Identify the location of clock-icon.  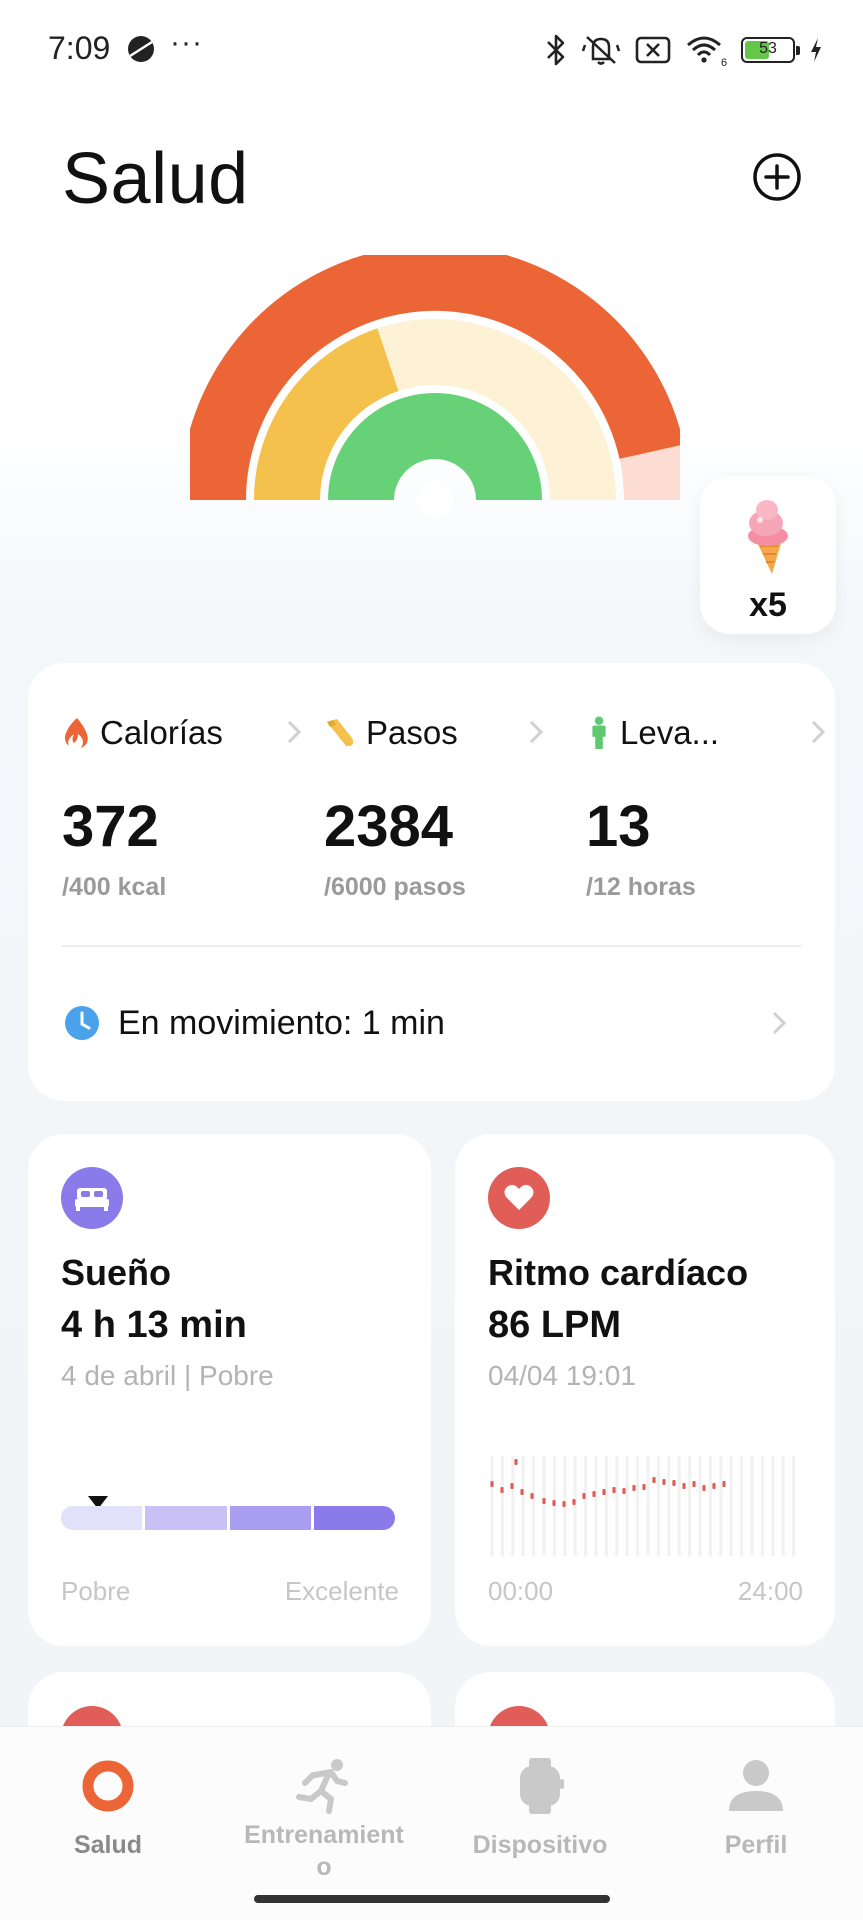
(82, 1023).